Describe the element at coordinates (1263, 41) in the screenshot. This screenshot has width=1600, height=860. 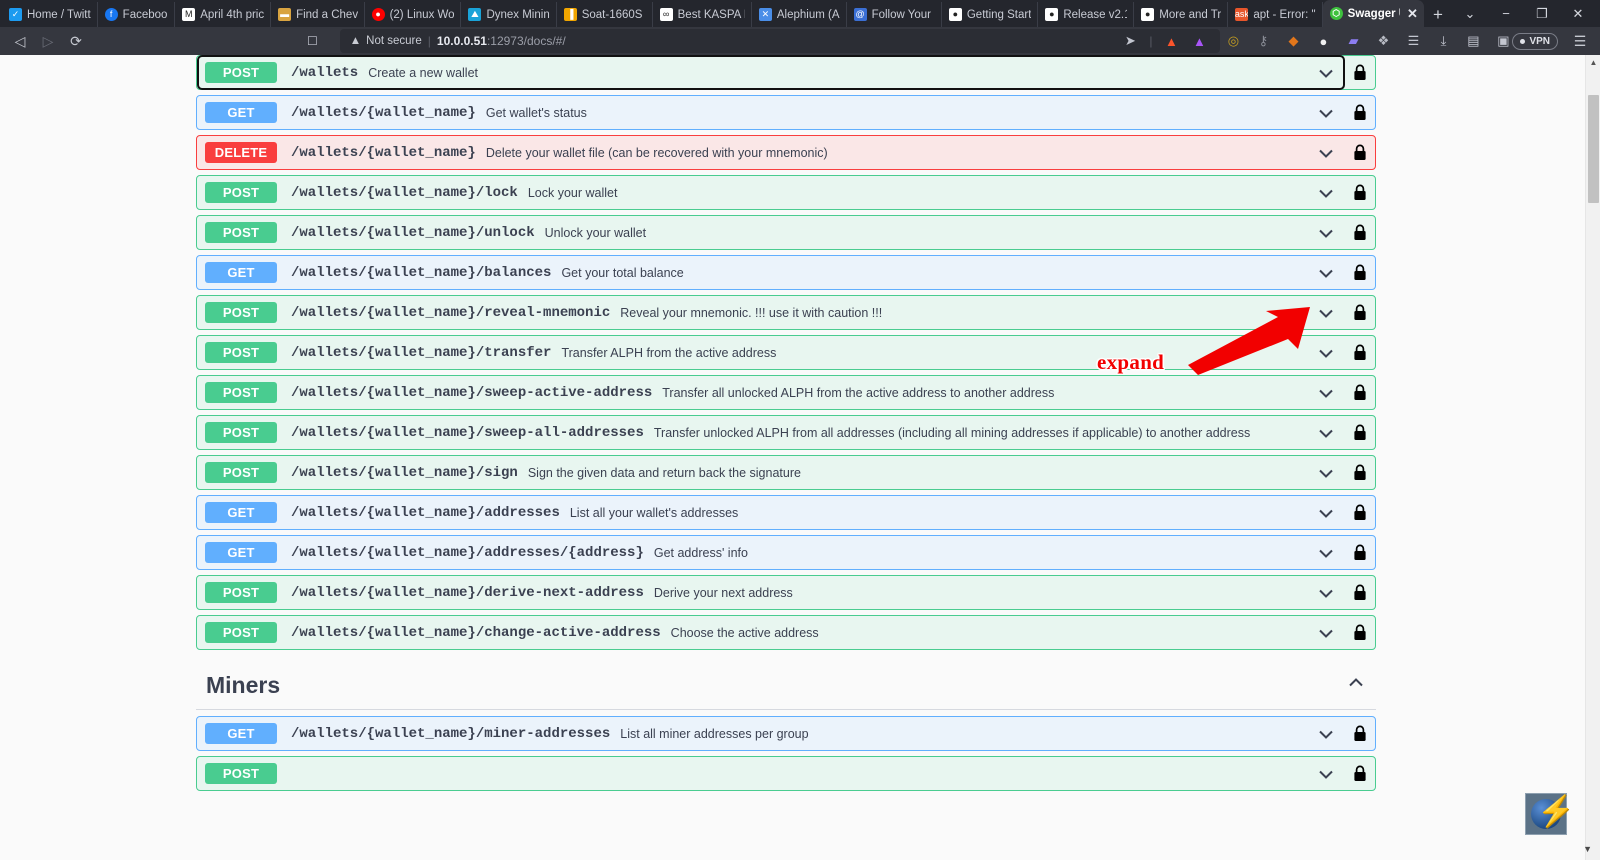
I see `key-extension-icon: ⚷` at that location.